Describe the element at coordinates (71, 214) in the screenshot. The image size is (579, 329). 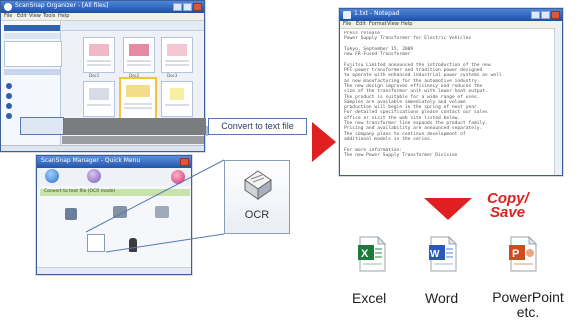
I see `scan-action-icon` at that location.